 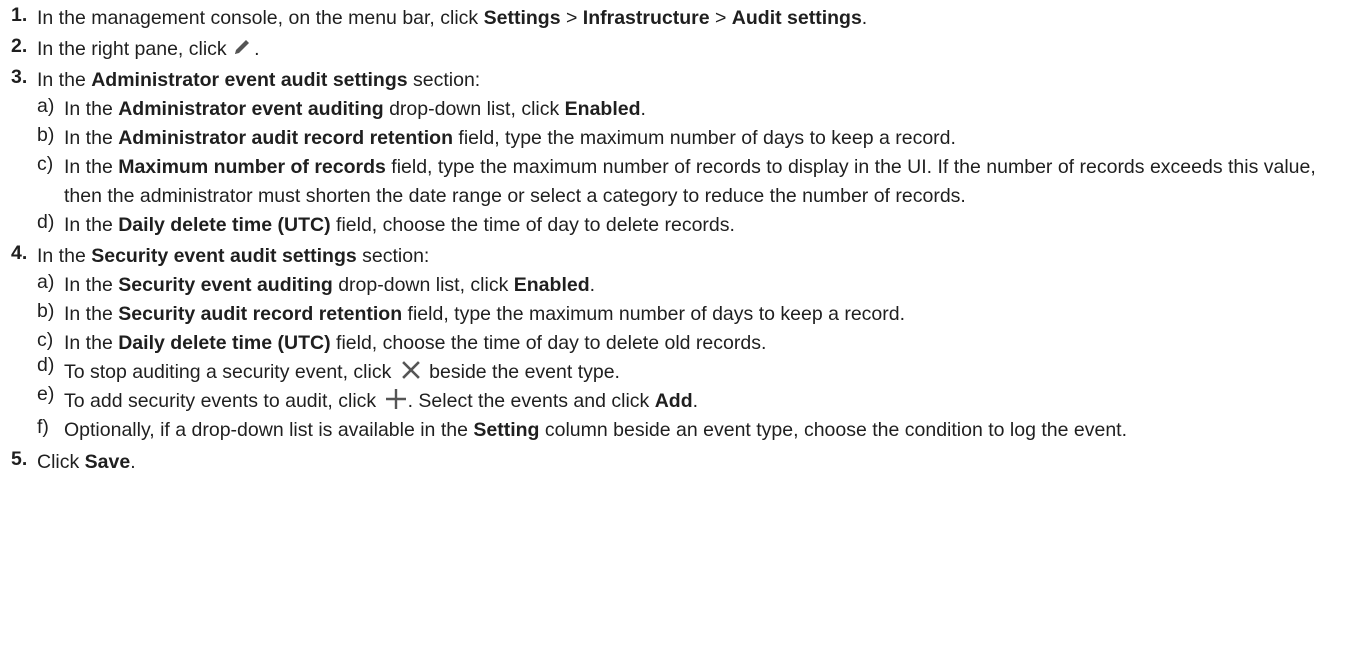 What do you see at coordinates (19, 46) in the screenshot?
I see `step-number: 2.` at bounding box center [19, 46].